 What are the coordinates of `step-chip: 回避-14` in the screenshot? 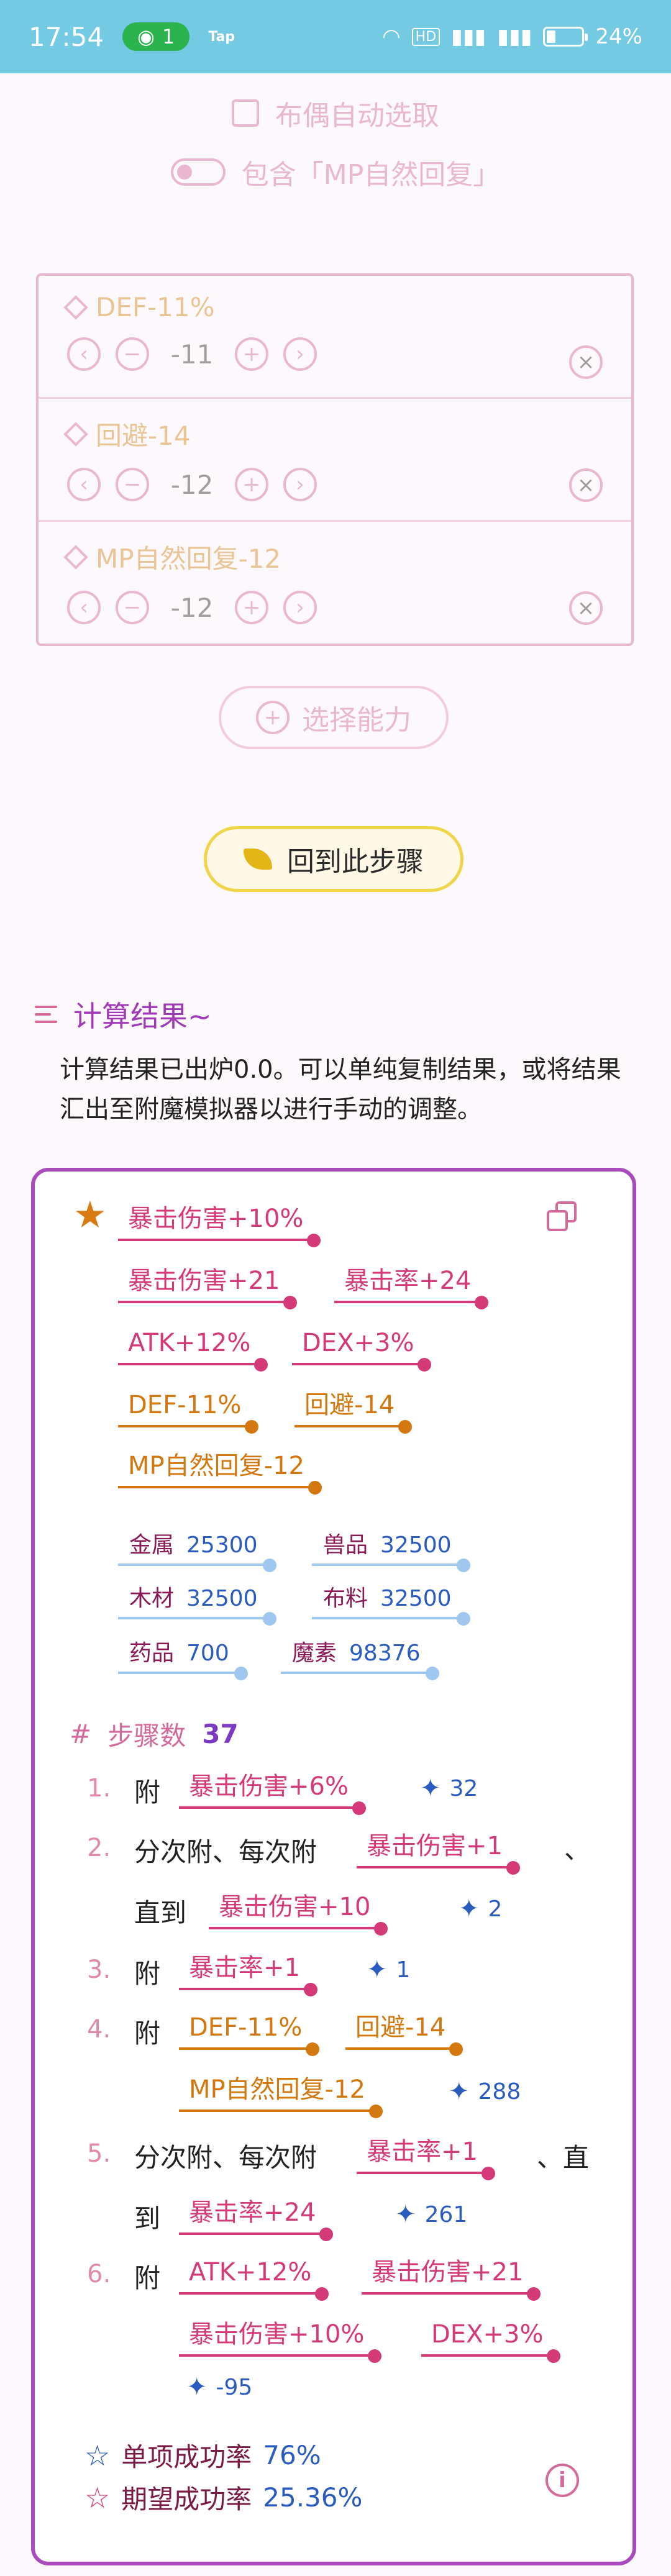 It's located at (404, 2034).